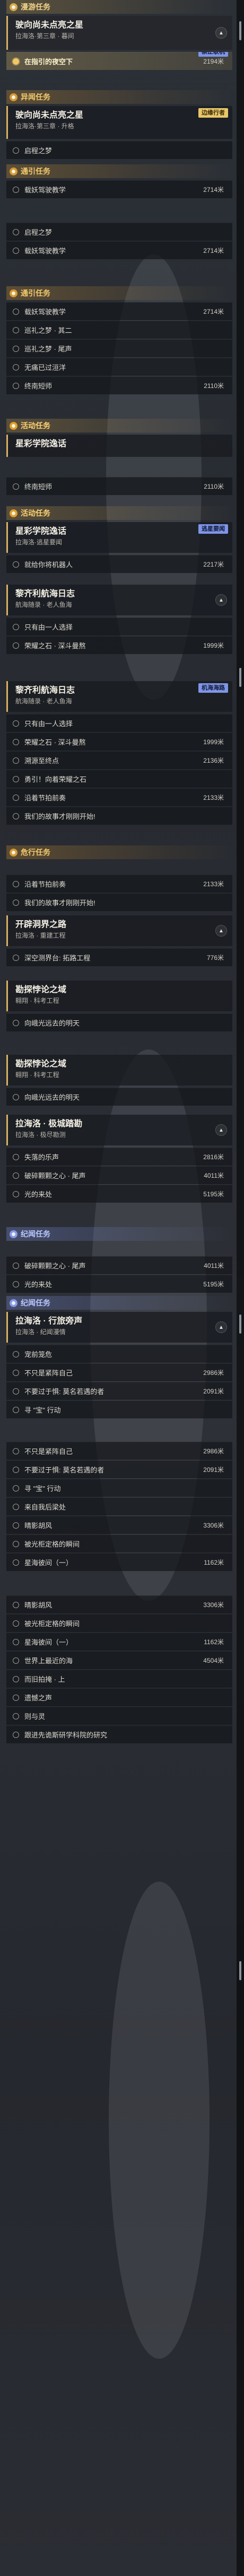 Image resolution: width=244 pixels, height=2576 pixels. Describe the element at coordinates (119, 1716) in the screenshot. I see `quest-step: 则与灵` at that location.